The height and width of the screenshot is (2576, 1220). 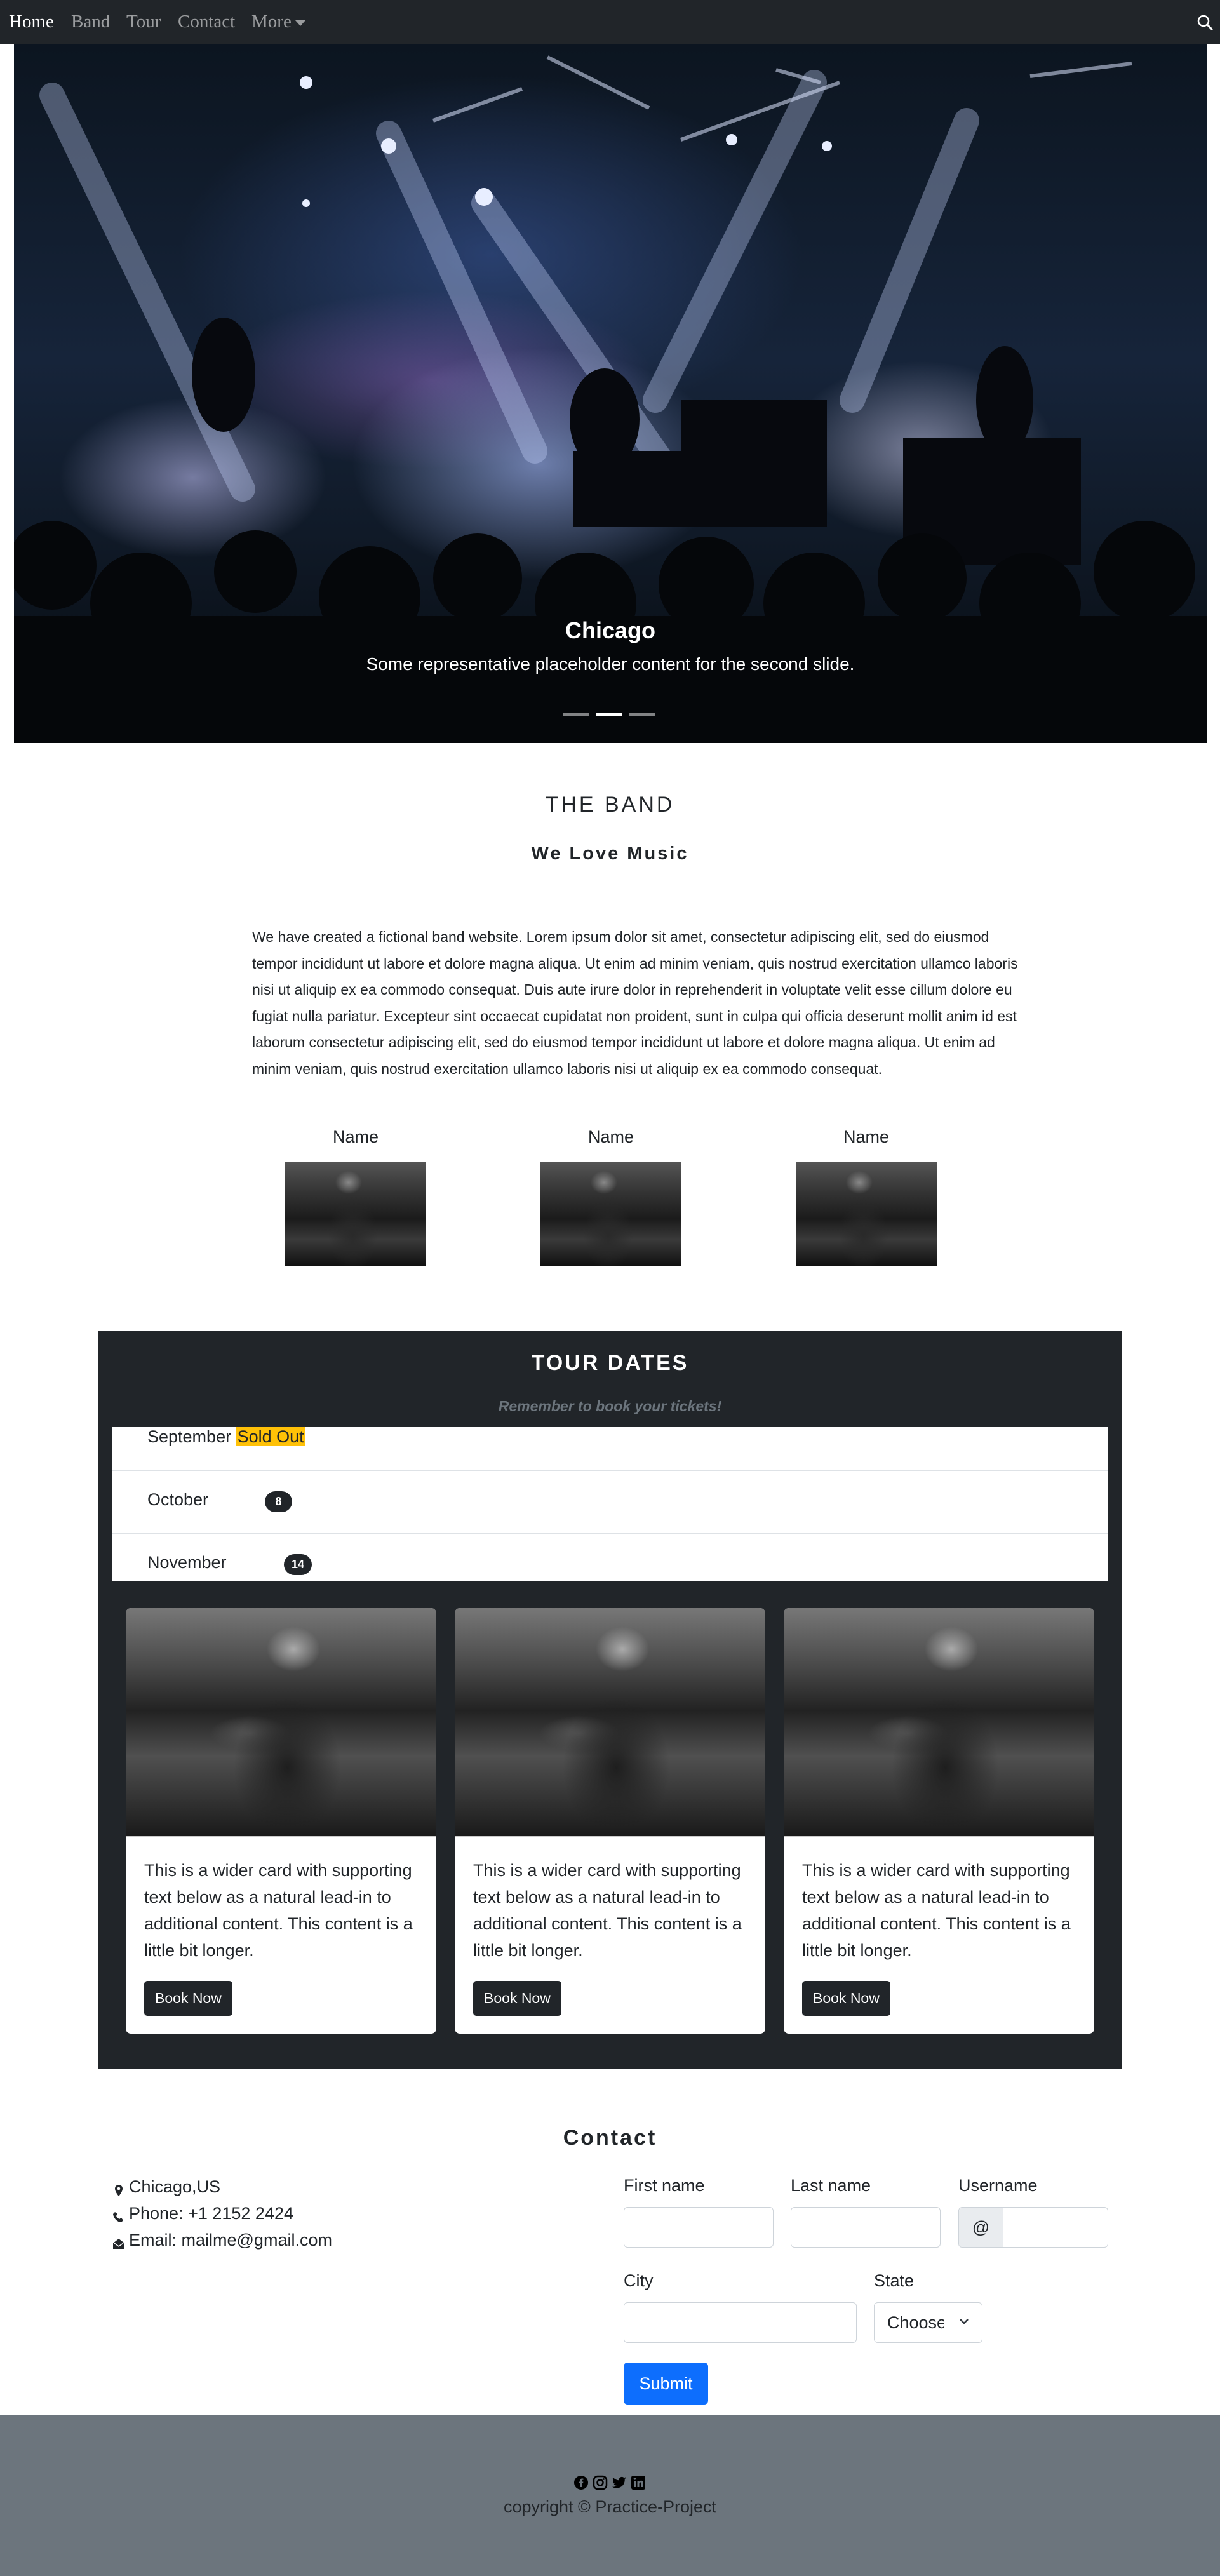 I want to click on tour-month-list: September Sold Out October 8 November 14, so click(x=610, y=1504).